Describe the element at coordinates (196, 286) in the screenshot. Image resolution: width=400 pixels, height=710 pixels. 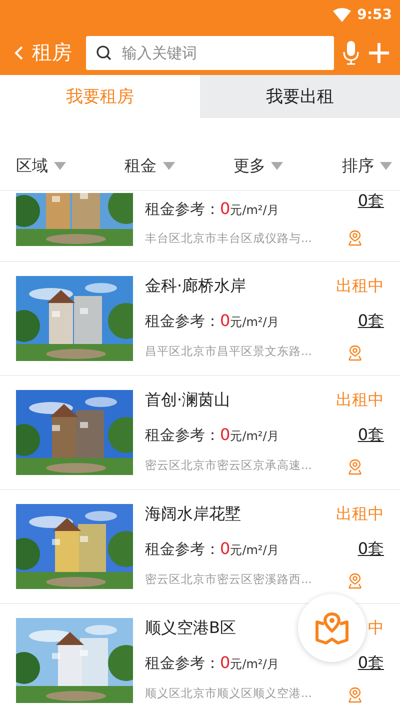
I see `listing-title: 金科·廊桥水岸` at that location.